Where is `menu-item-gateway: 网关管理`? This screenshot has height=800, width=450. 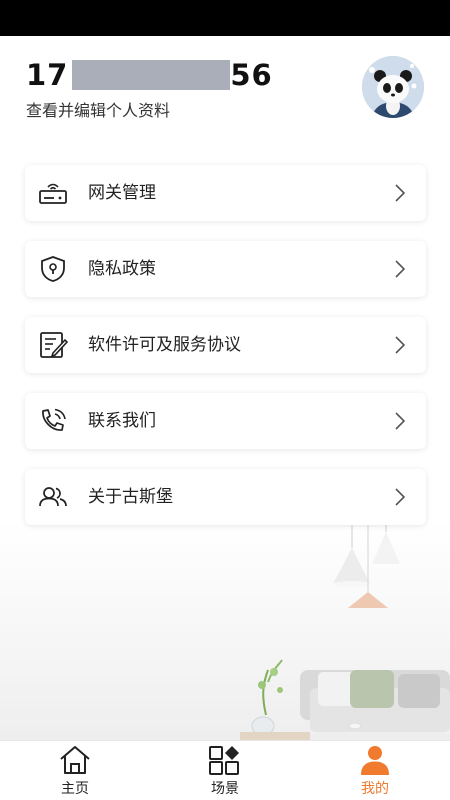 menu-item-gateway: 网关管理 is located at coordinates (225, 193).